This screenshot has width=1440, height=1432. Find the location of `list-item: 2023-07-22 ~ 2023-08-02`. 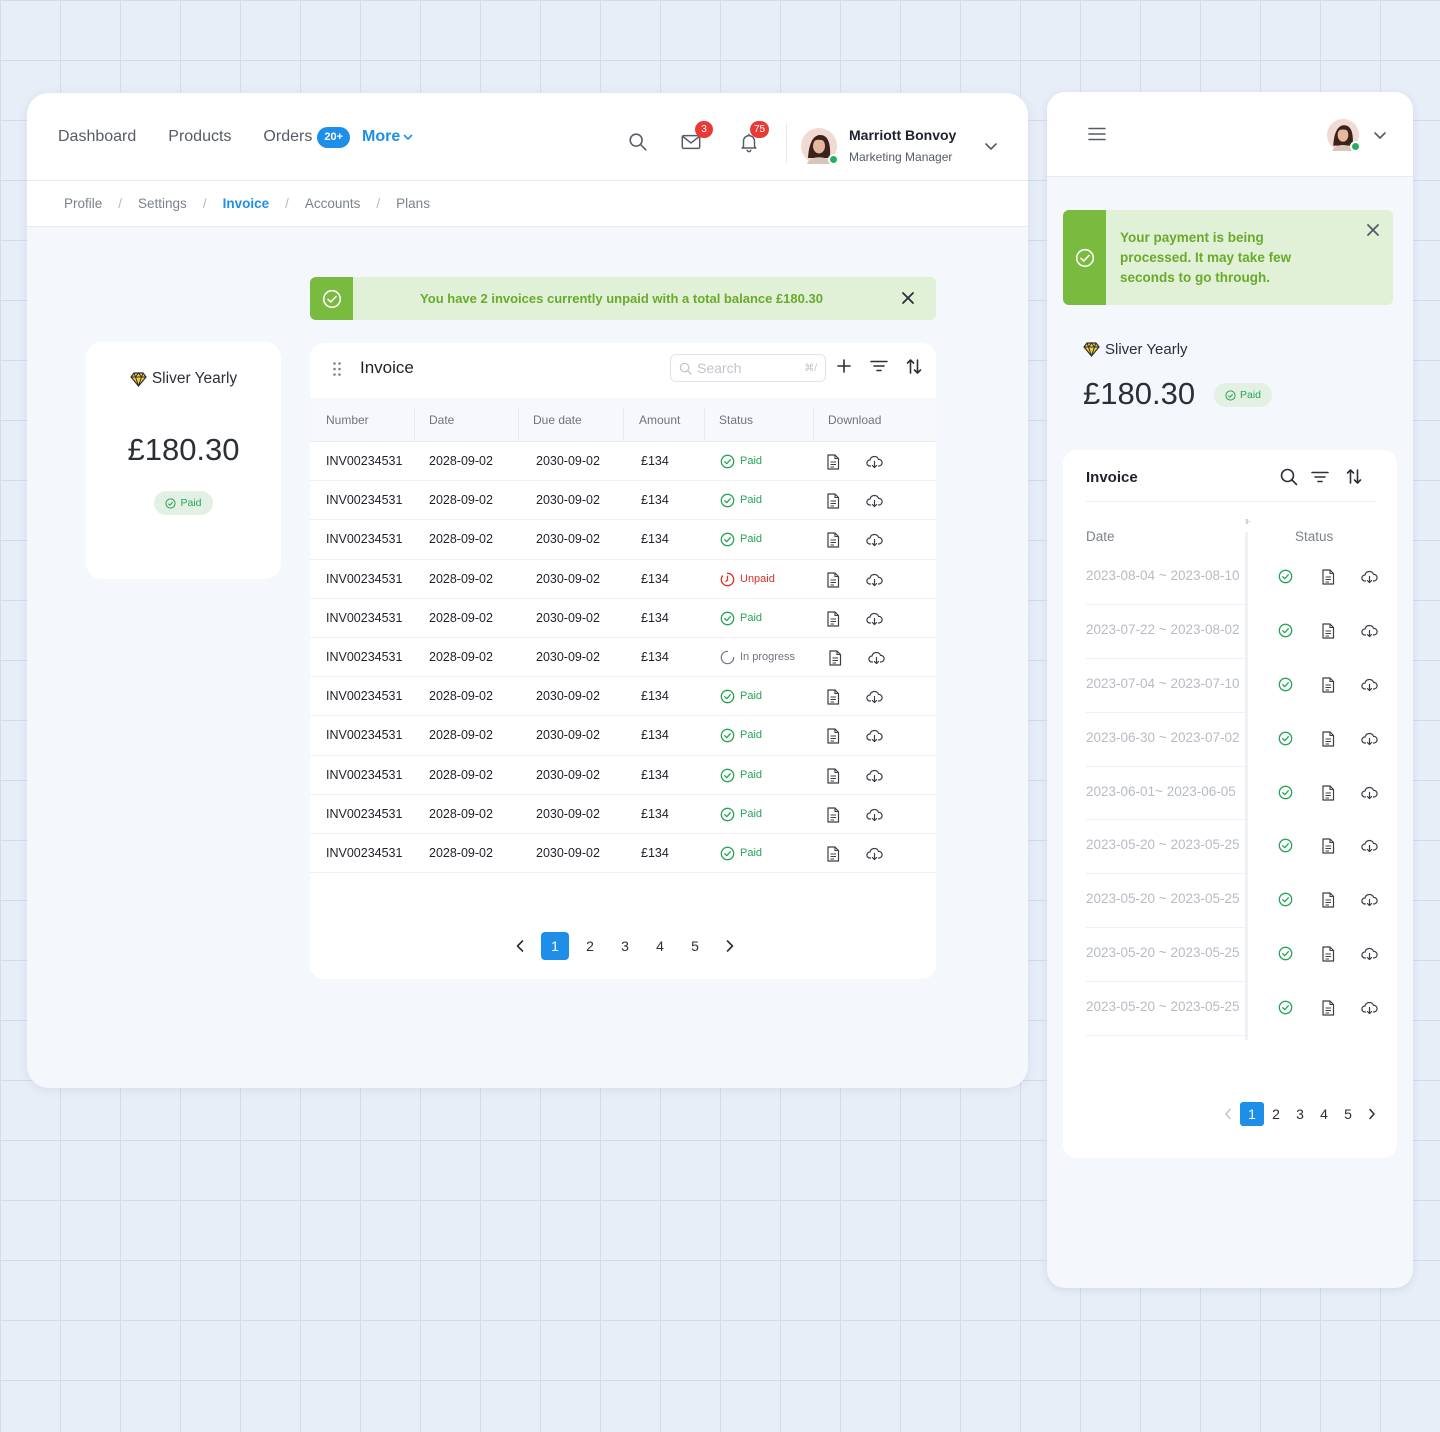

list-item: 2023-07-22 ~ 2023-08-02 is located at coordinates (1230, 632).